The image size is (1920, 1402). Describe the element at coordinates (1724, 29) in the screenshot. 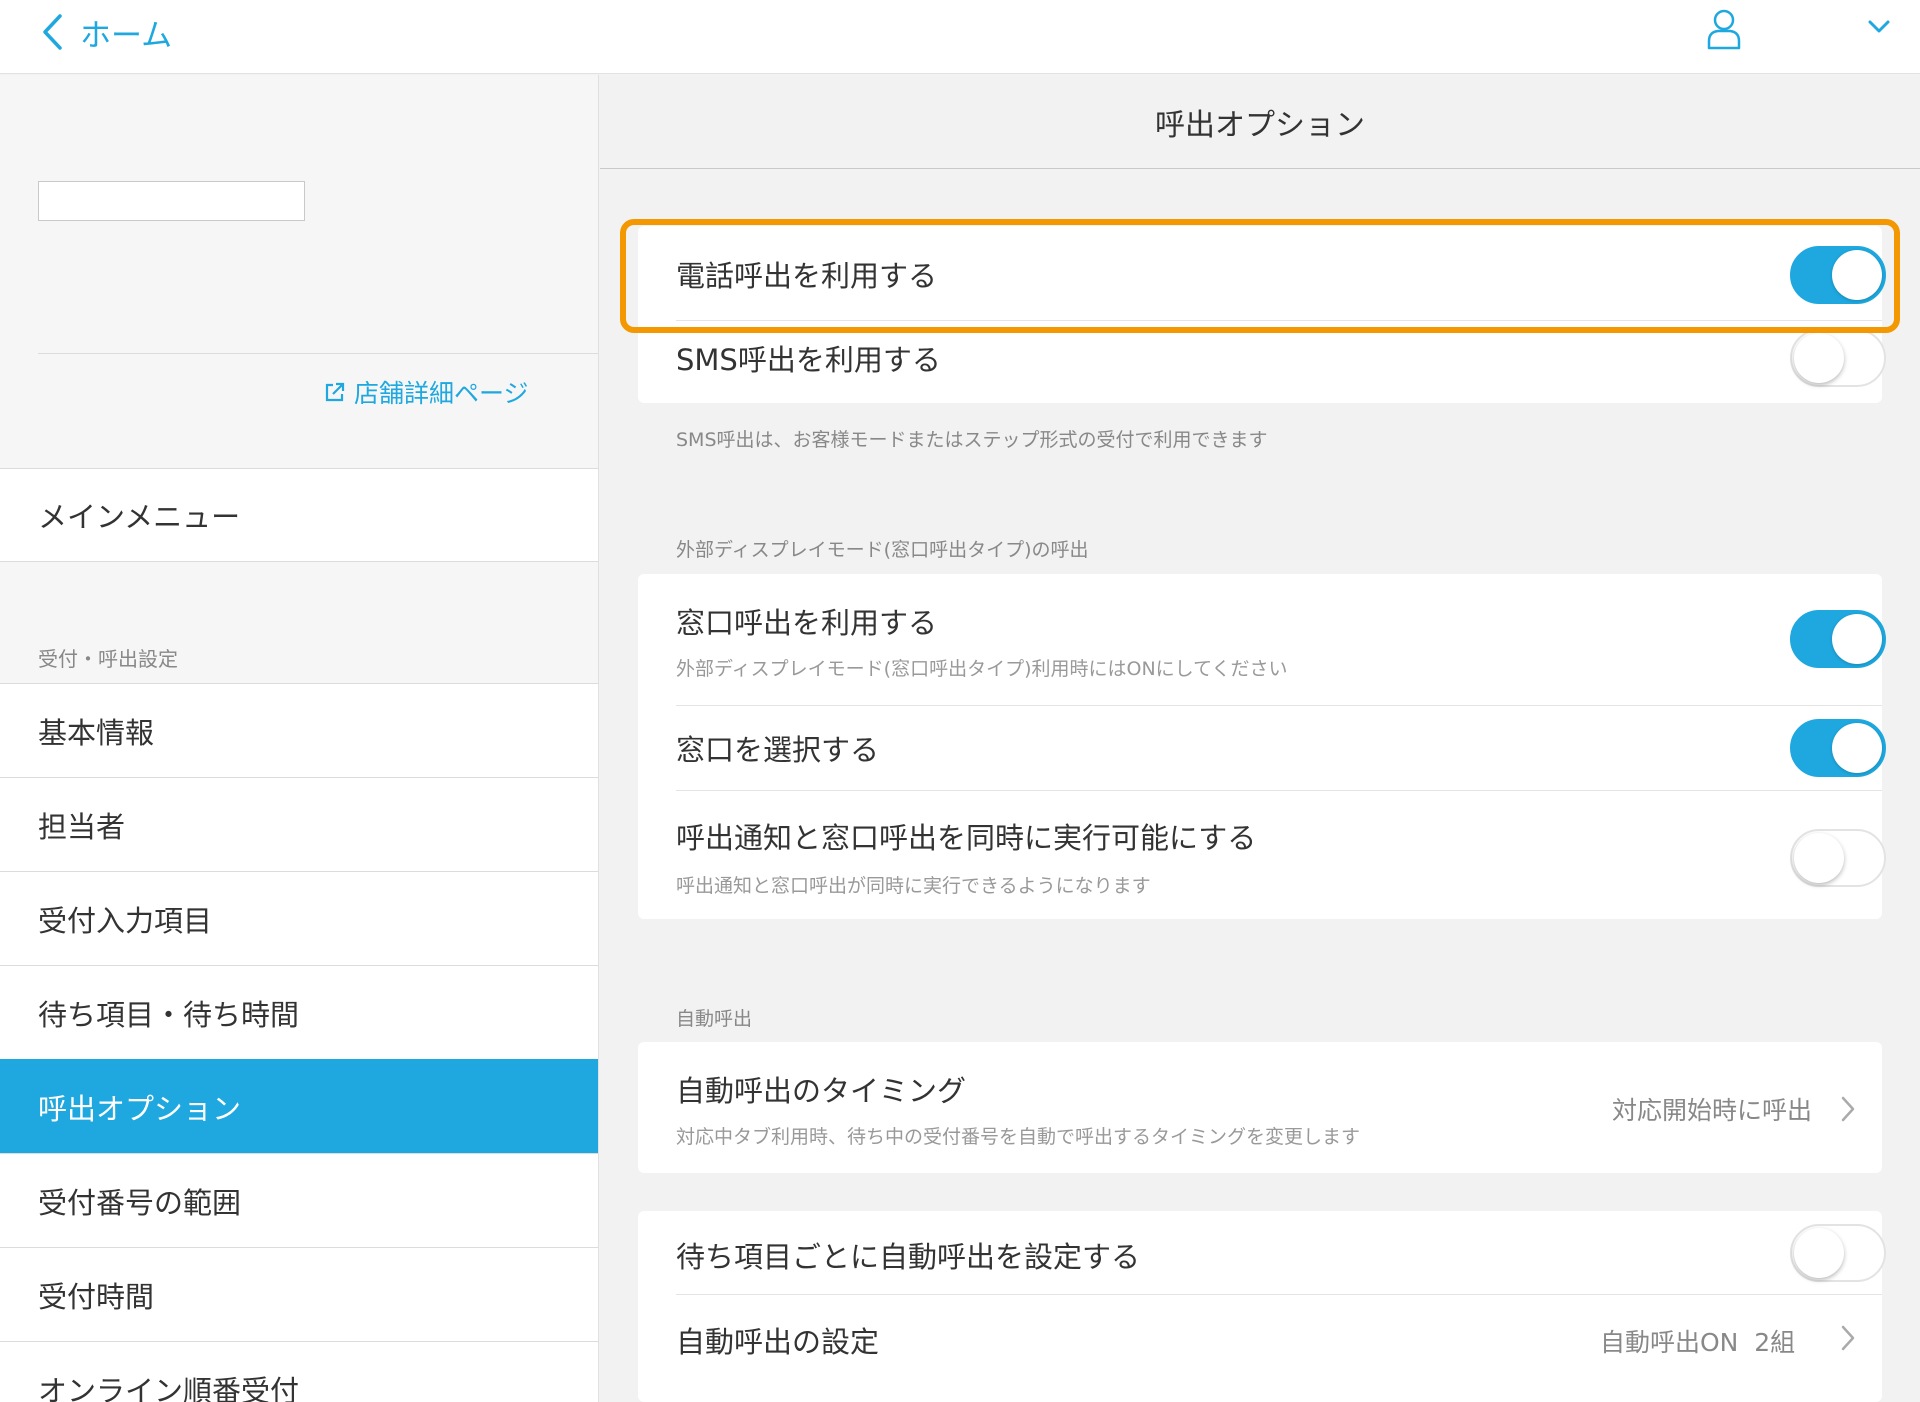

I see `user-icon` at that location.